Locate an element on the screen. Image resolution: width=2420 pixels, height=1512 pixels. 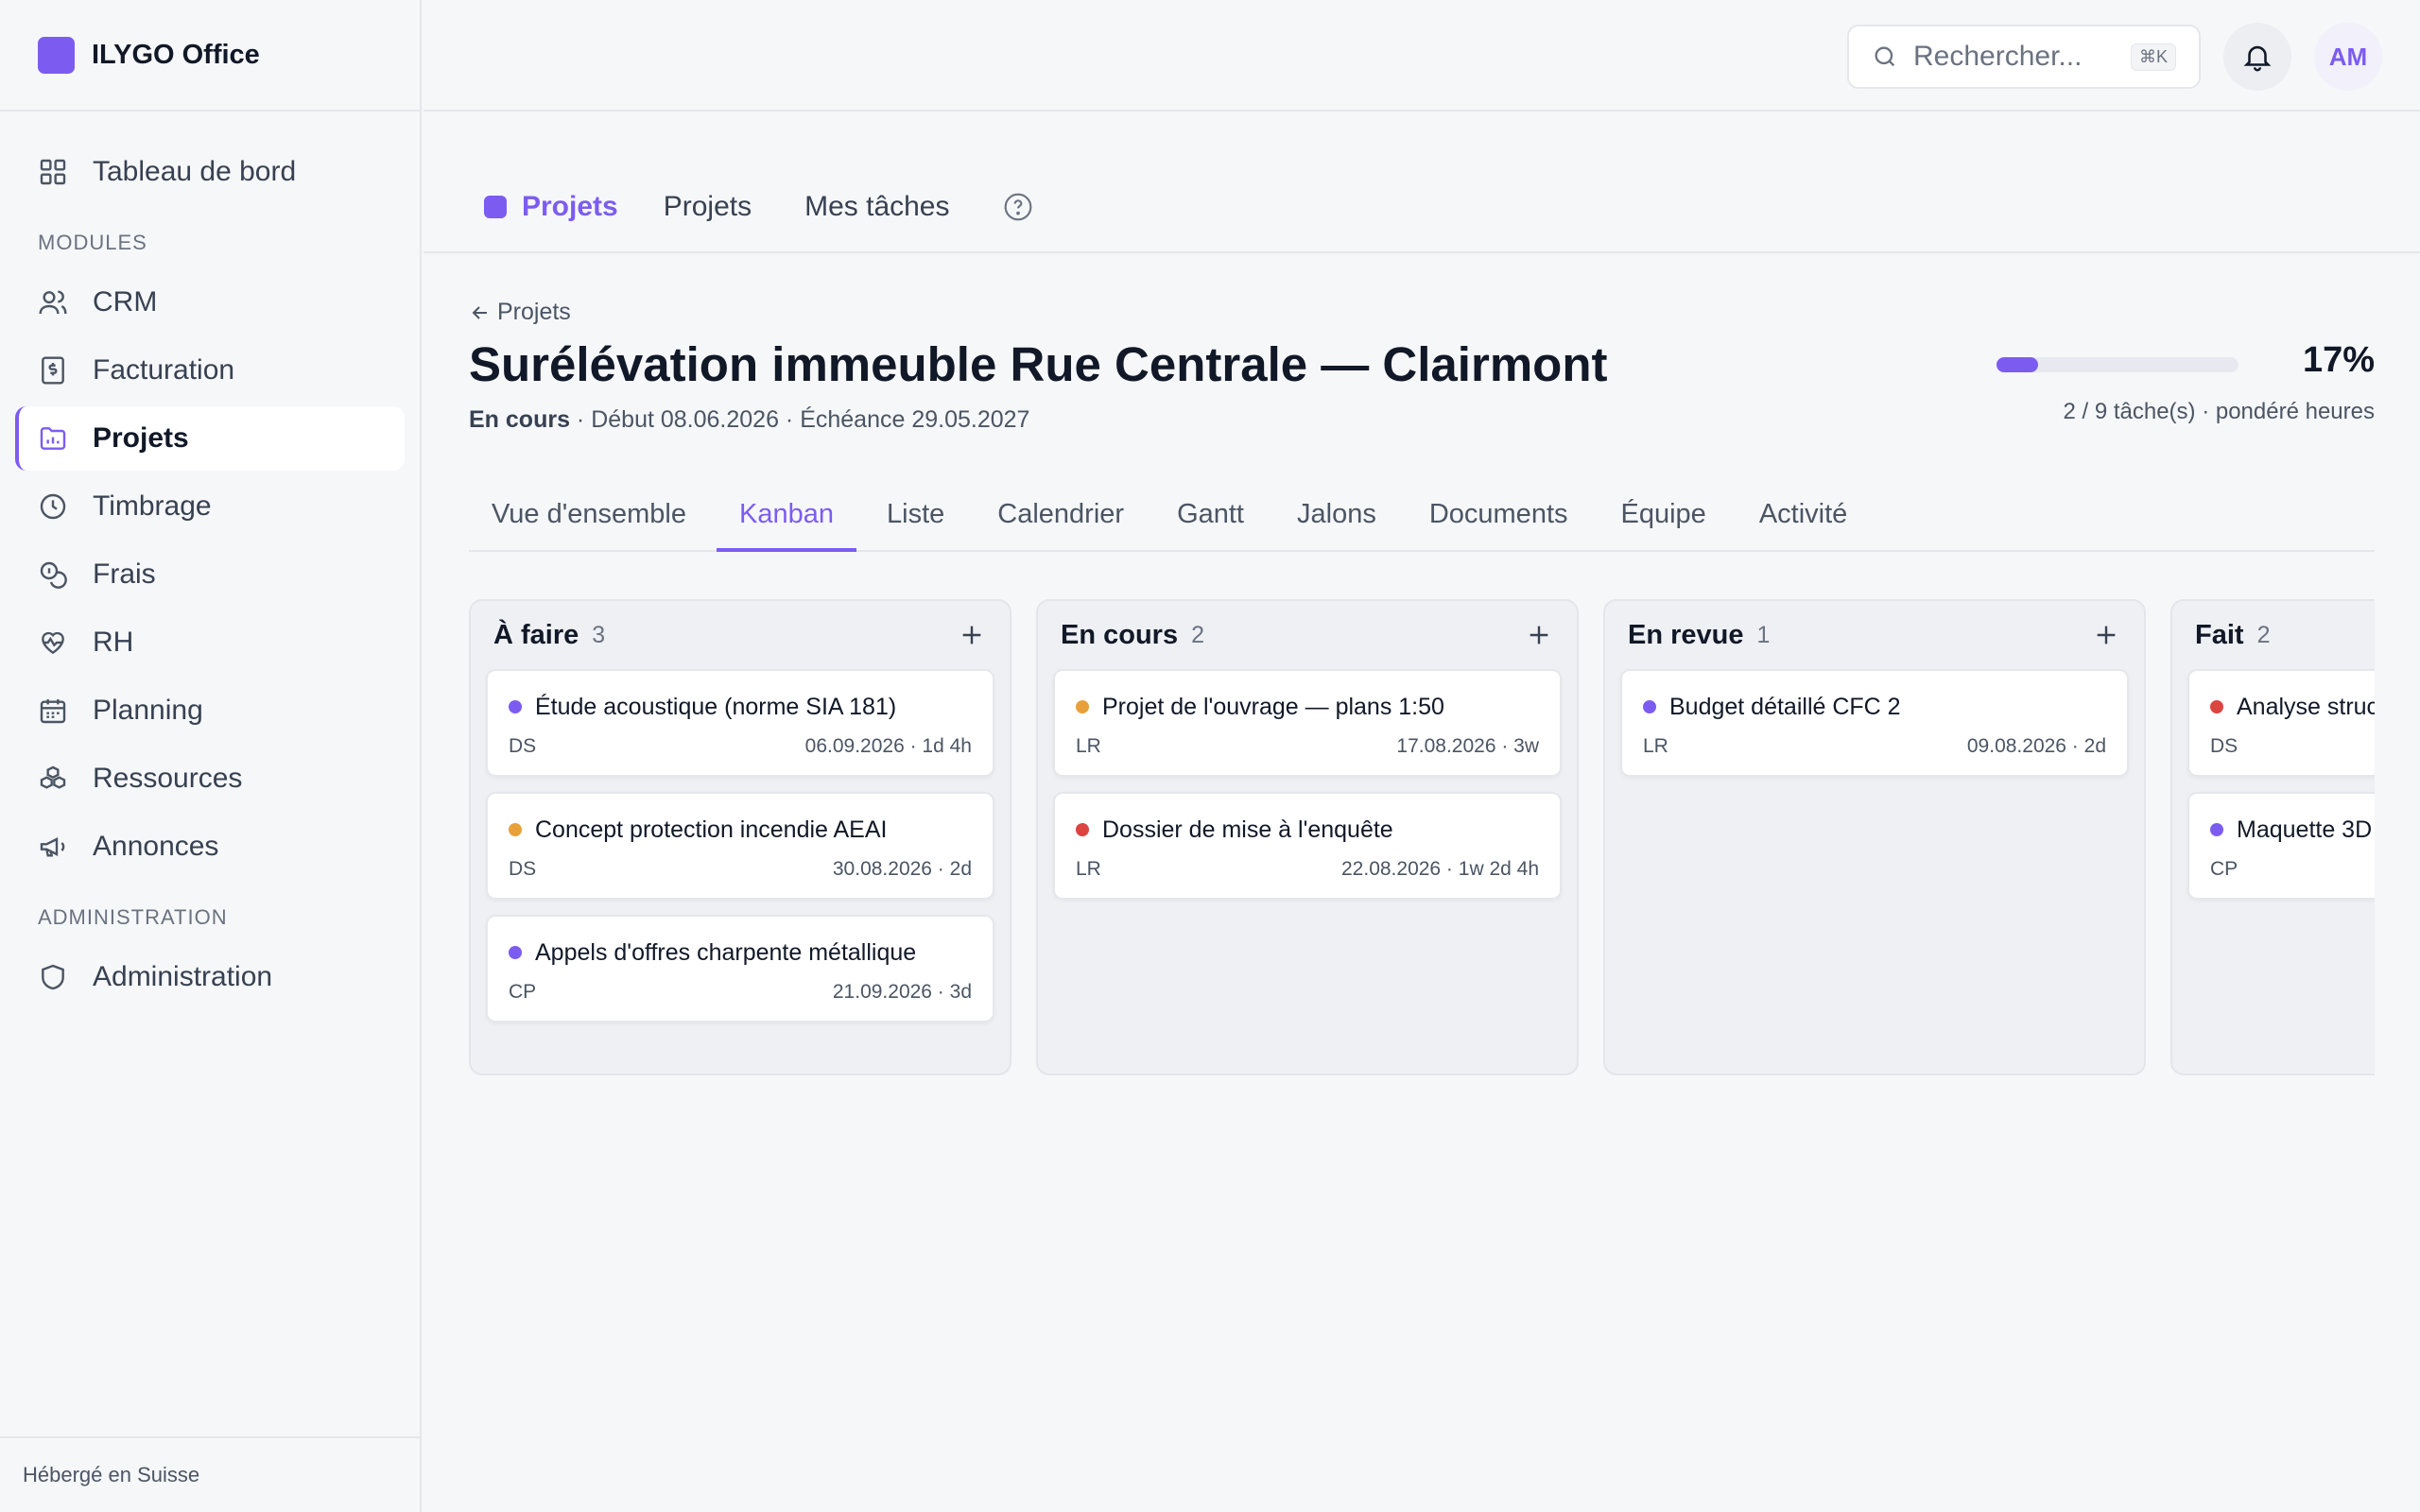
task-title: Budget détaillé CFC 2 is located at coordinates (1874, 707).